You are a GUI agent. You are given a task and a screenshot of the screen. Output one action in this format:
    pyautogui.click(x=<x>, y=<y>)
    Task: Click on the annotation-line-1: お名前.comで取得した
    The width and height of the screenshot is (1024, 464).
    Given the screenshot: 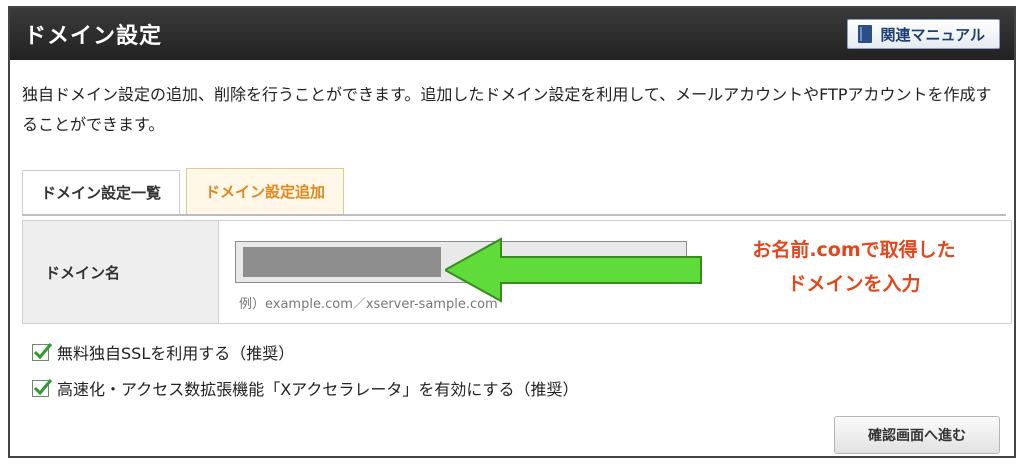 What is the action you would take?
    pyautogui.click(x=854, y=250)
    